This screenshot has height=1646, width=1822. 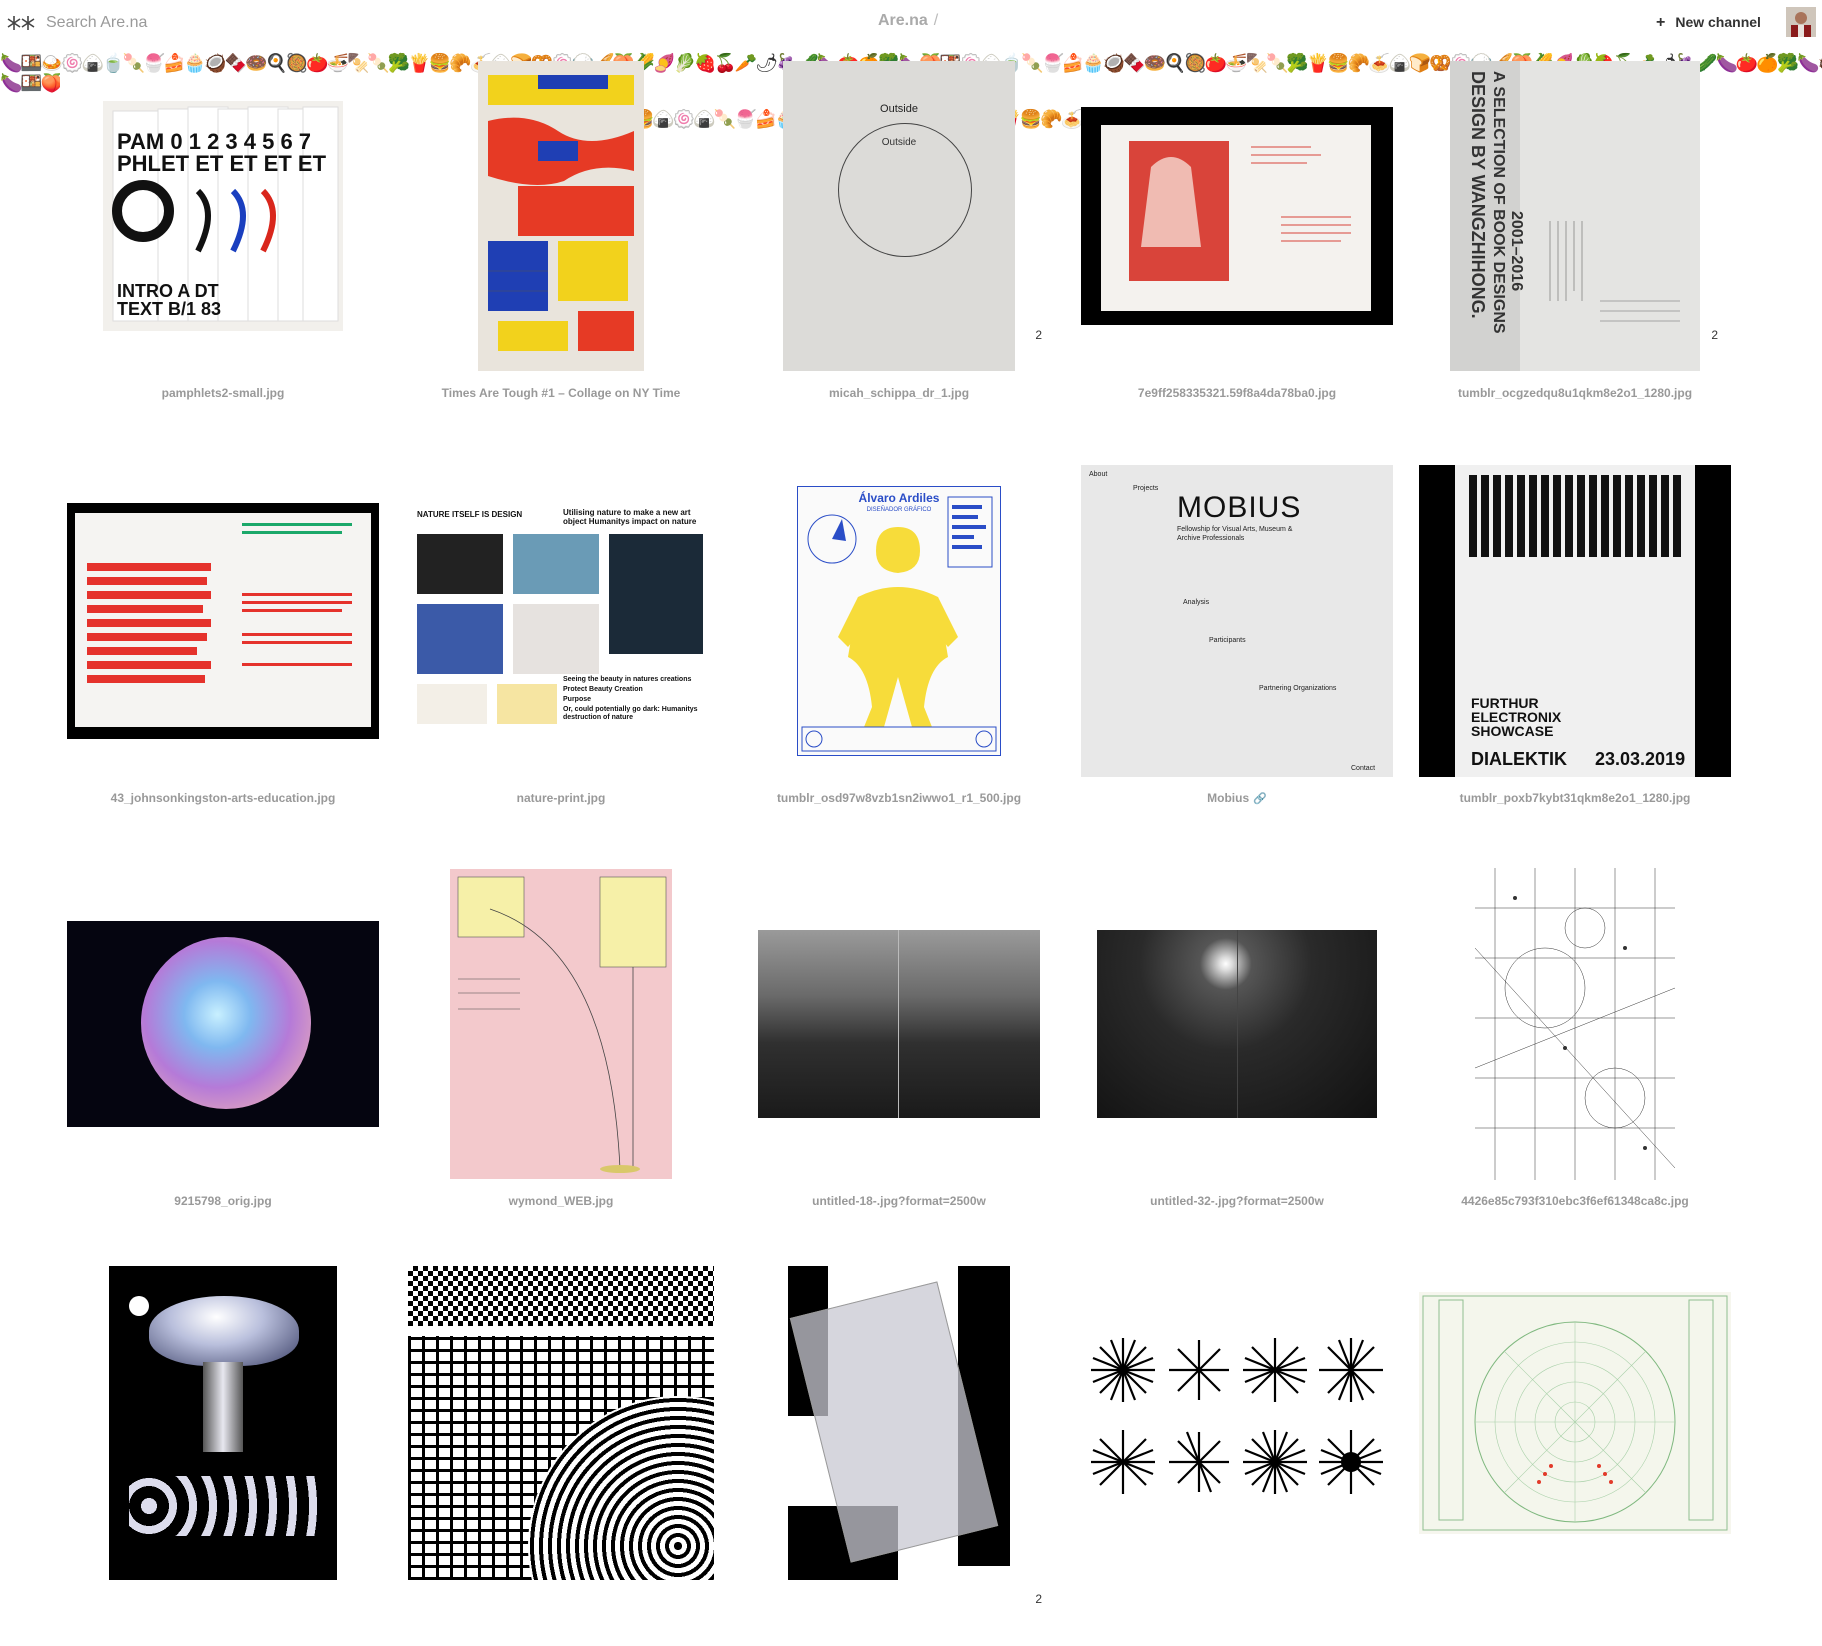 What do you see at coordinates (1640, 759) in the screenshot?
I see `dialektik-date: 23.03.2019` at bounding box center [1640, 759].